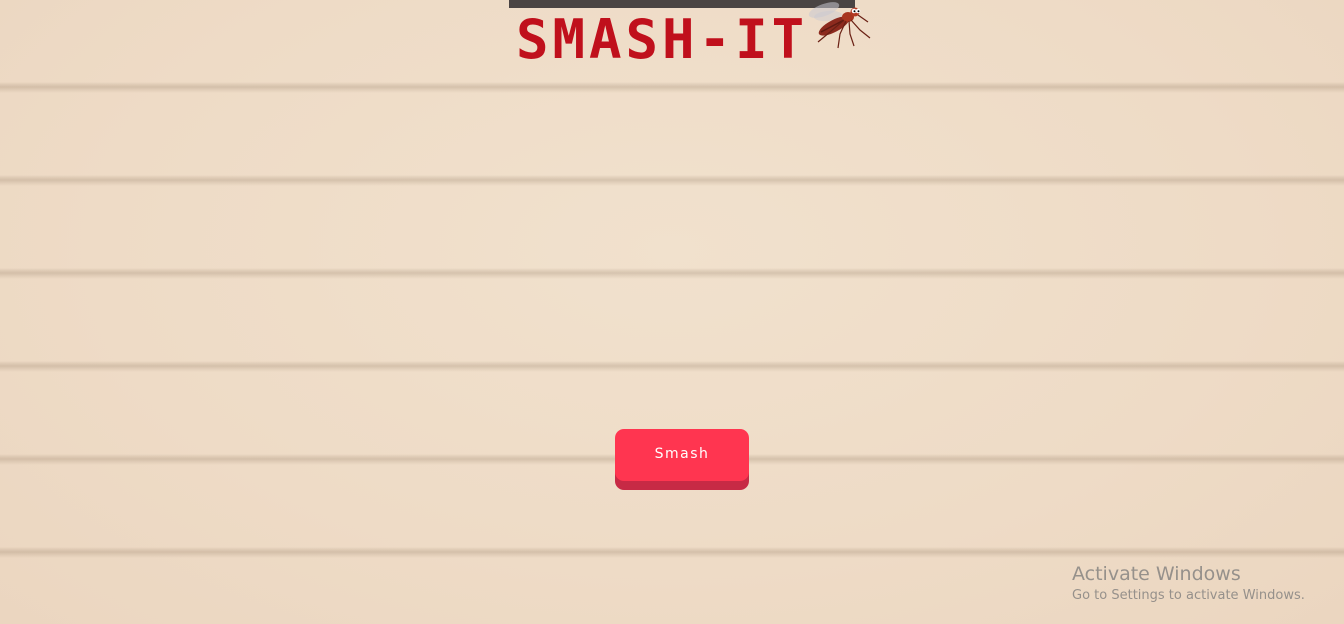 The height and width of the screenshot is (624, 1344). What do you see at coordinates (839, 25) in the screenshot?
I see `mosquito-icon` at bounding box center [839, 25].